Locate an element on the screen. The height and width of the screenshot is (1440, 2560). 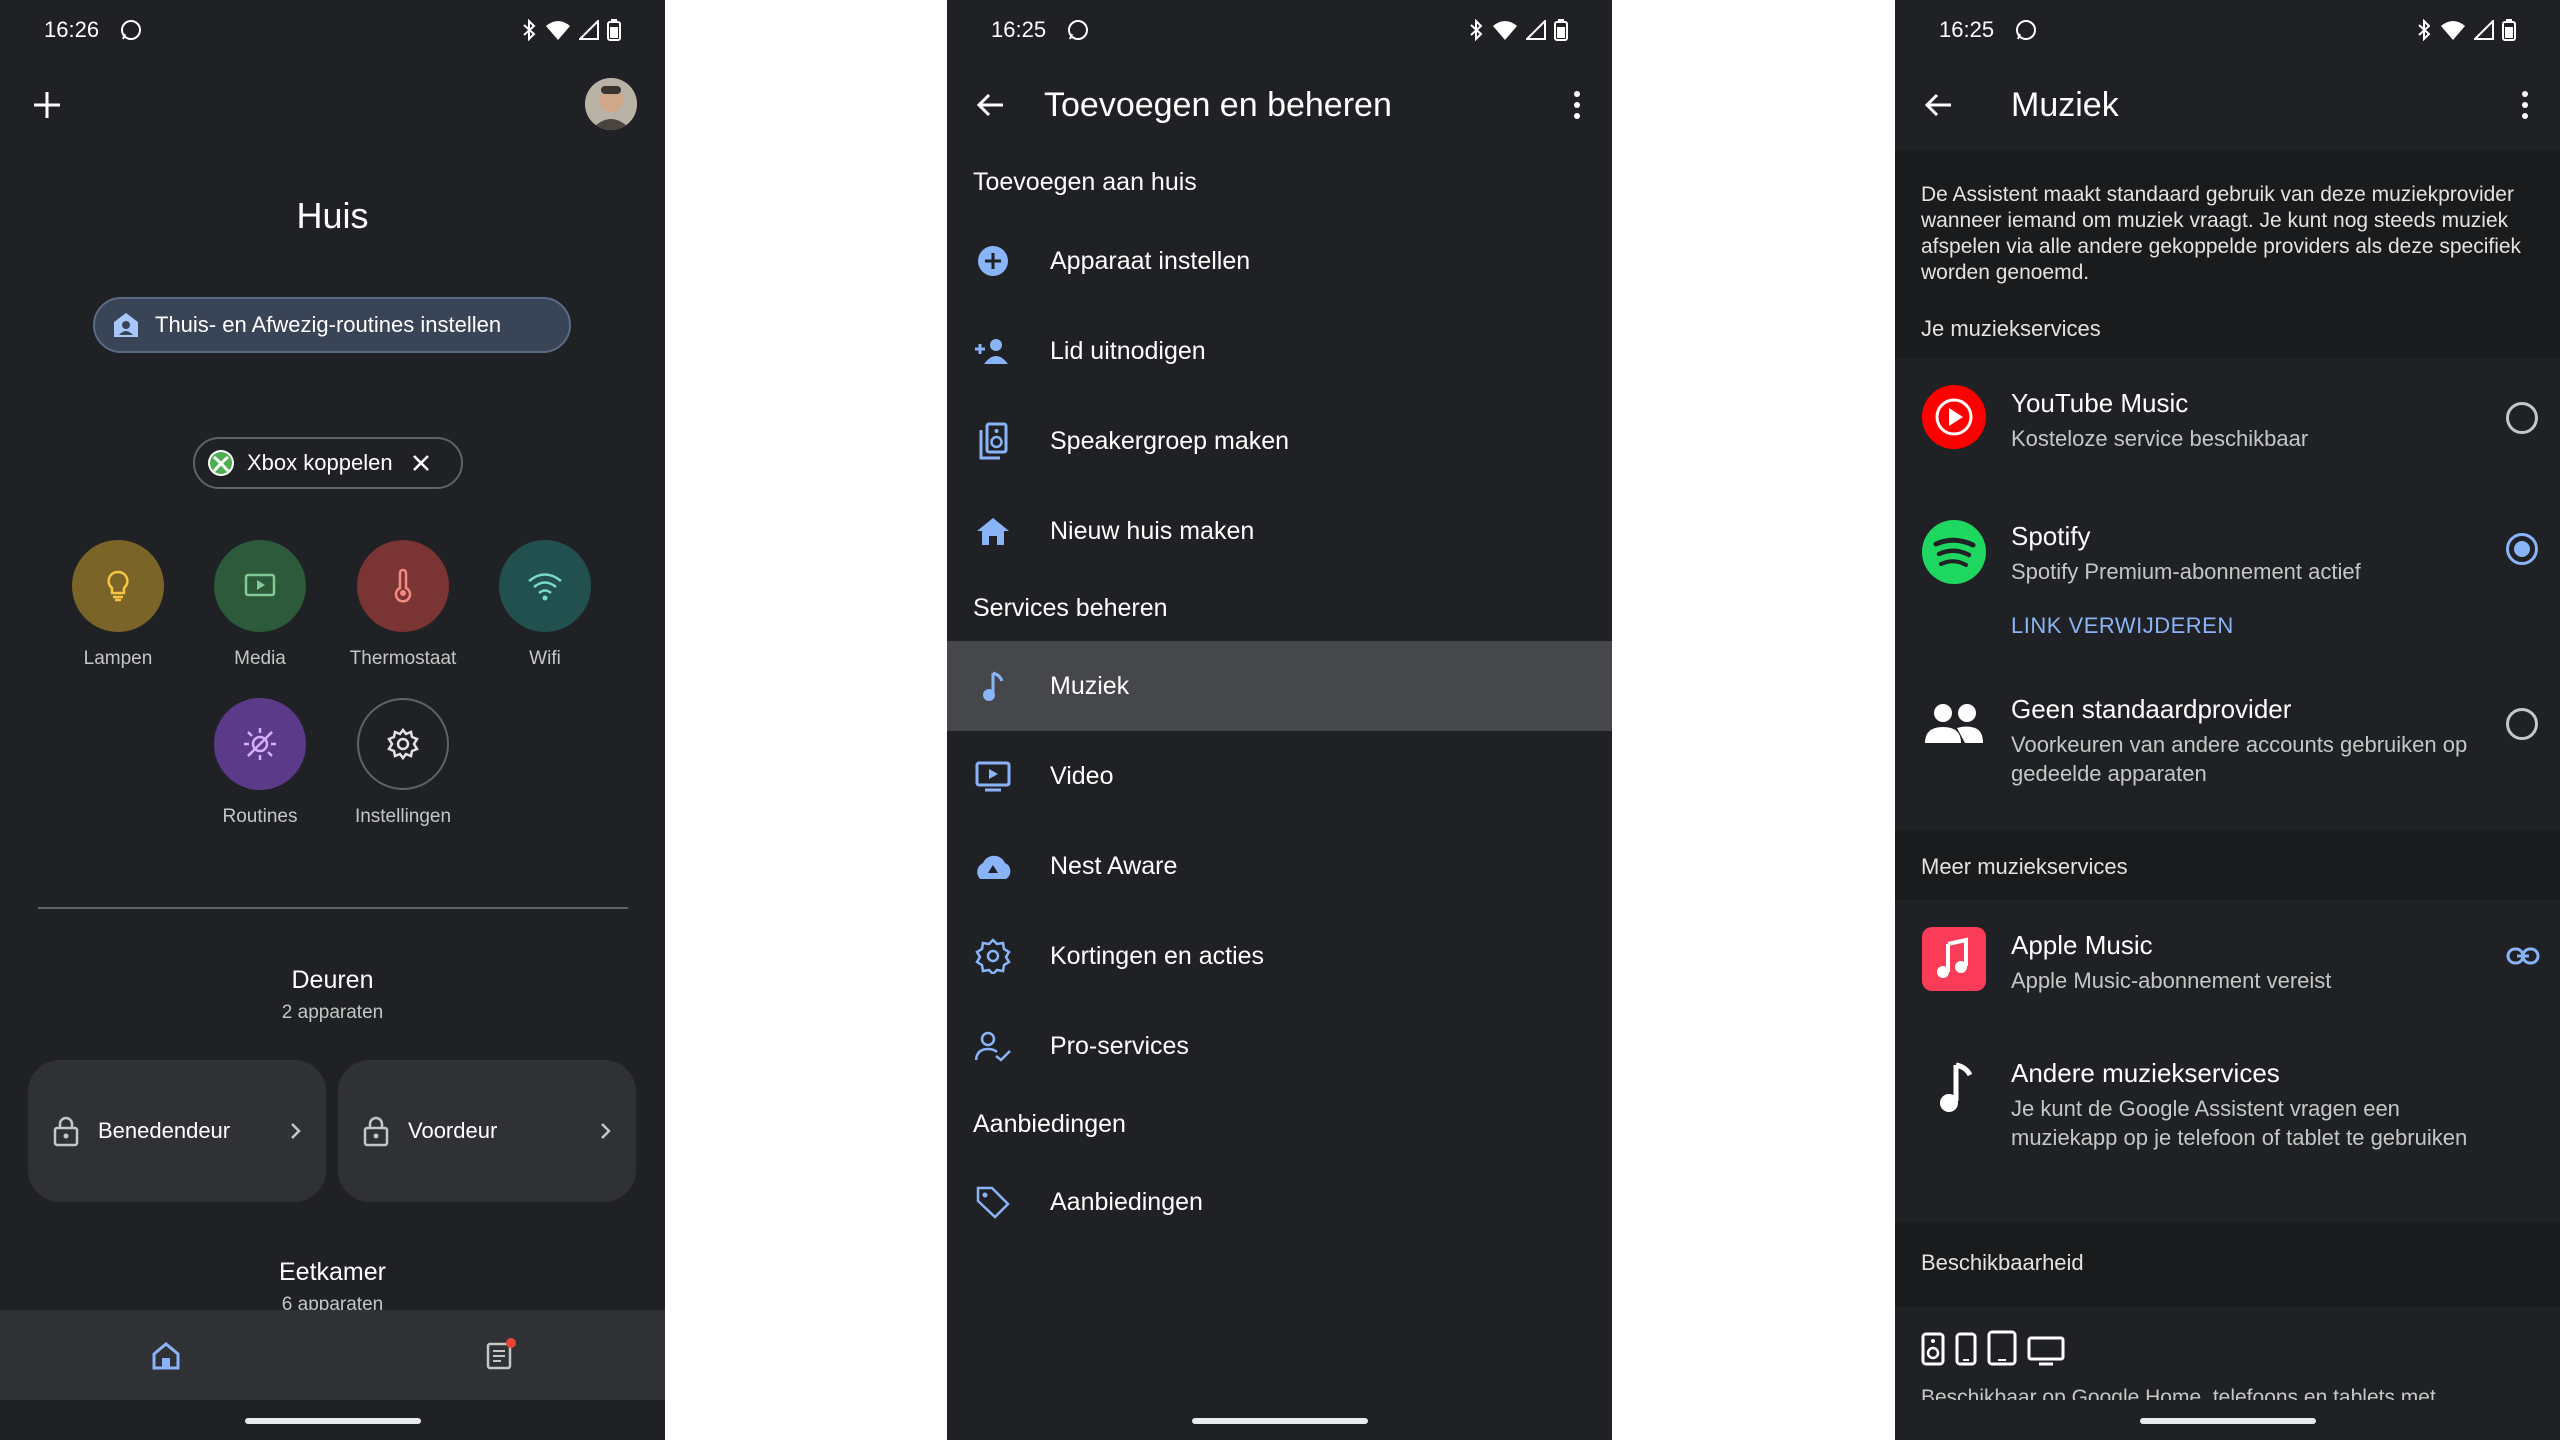
door-benedendeur-label: Benedendeur is located at coordinates (164, 1130).